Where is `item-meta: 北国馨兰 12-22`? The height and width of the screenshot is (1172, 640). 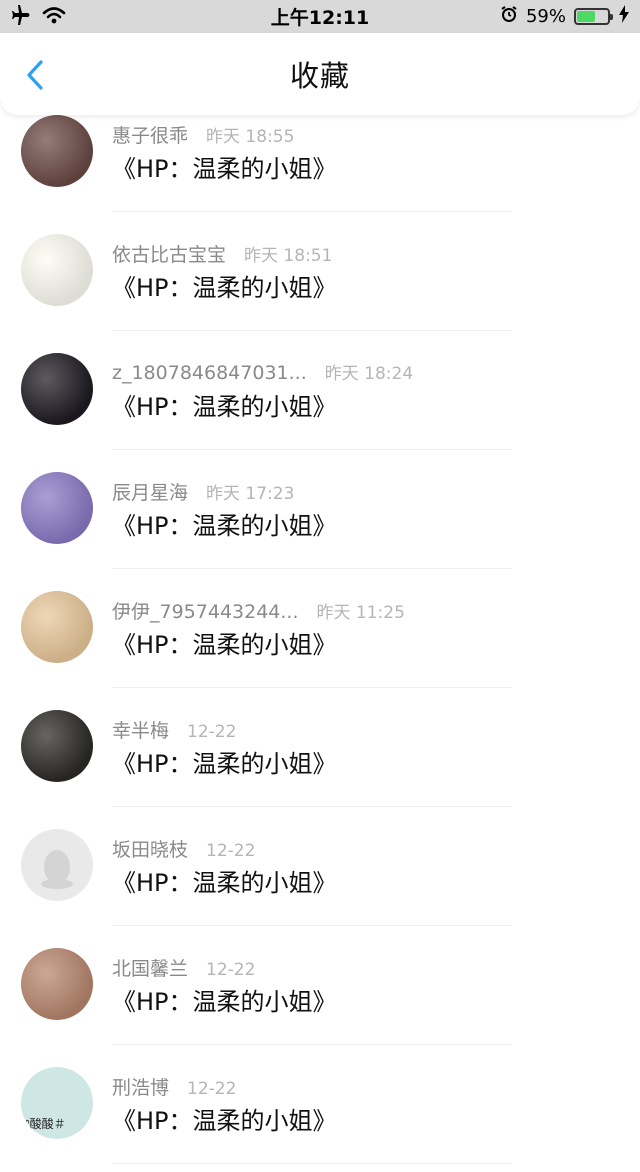 item-meta: 北国馨兰 12-22 is located at coordinates (183, 967).